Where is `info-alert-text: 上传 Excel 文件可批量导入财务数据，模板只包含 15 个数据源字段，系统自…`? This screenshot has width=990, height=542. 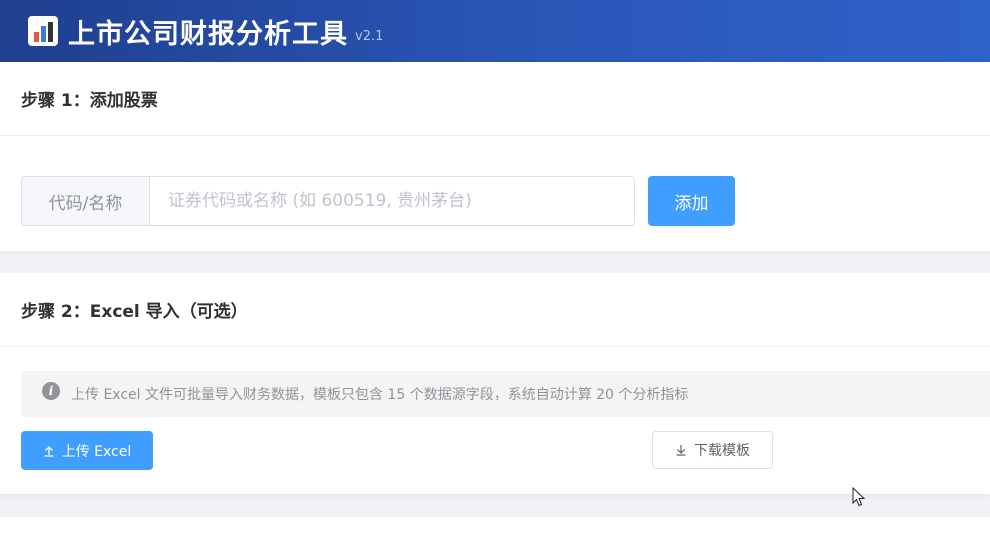 info-alert-text: 上传 Excel 文件可批量导入财务数据，模板只包含 15 个数据源字段，系统自… is located at coordinates (380, 395).